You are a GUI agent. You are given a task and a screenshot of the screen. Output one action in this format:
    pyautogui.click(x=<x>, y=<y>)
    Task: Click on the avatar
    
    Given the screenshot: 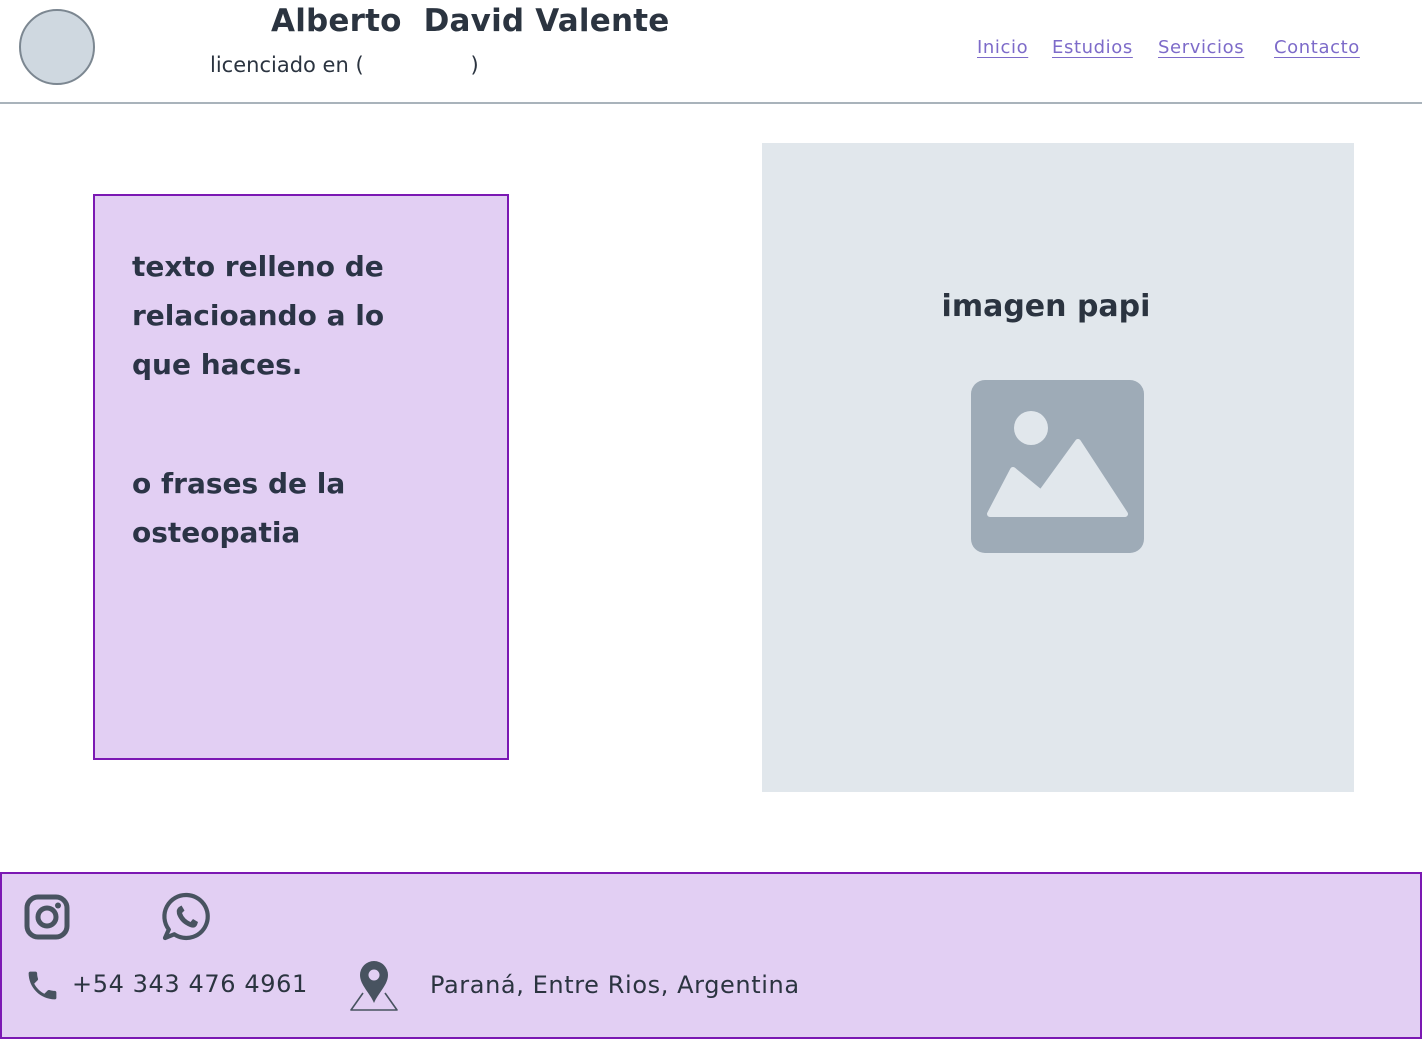 What is the action you would take?
    pyautogui.click(x=57, y=47)
    